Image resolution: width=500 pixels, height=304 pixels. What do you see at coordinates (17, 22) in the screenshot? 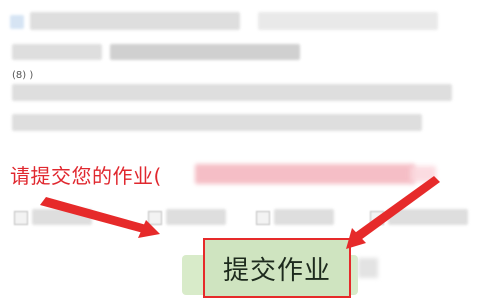
I see `blurred-icon-square` at bounding box center [17, 22].